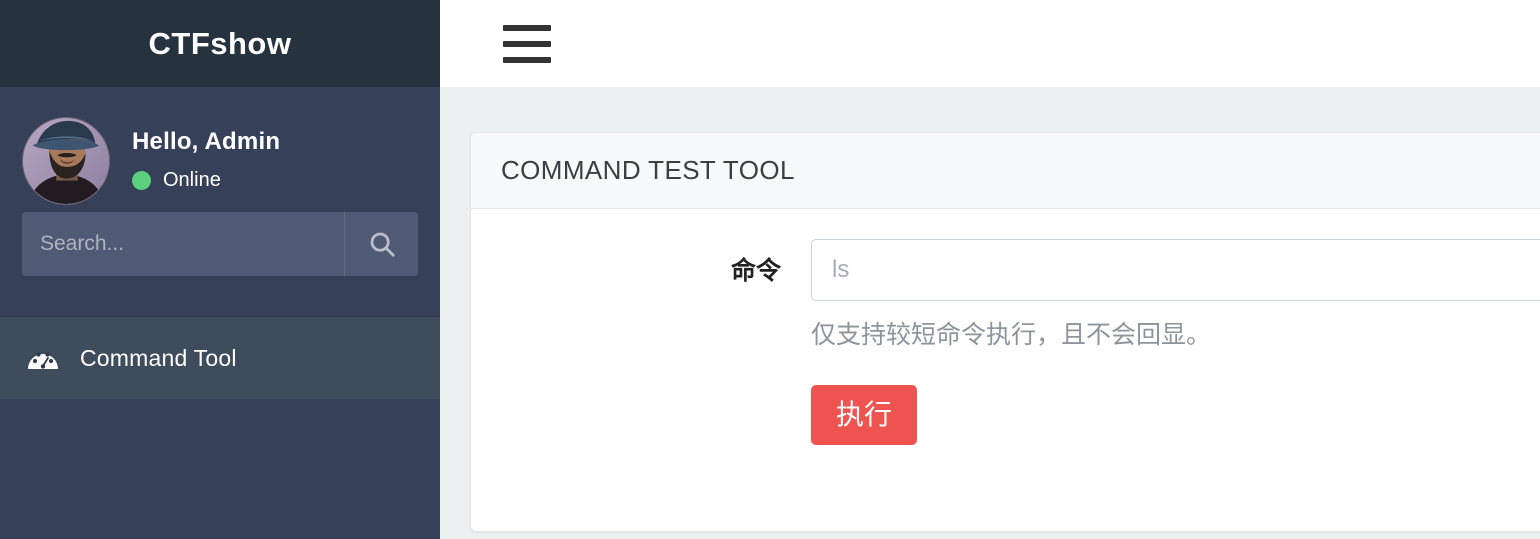 The width and height of the screenshot is (1540, 539). Describe the element at coordinates (141, 181) in the screenshot. I see `status-dot-icon` at that location.